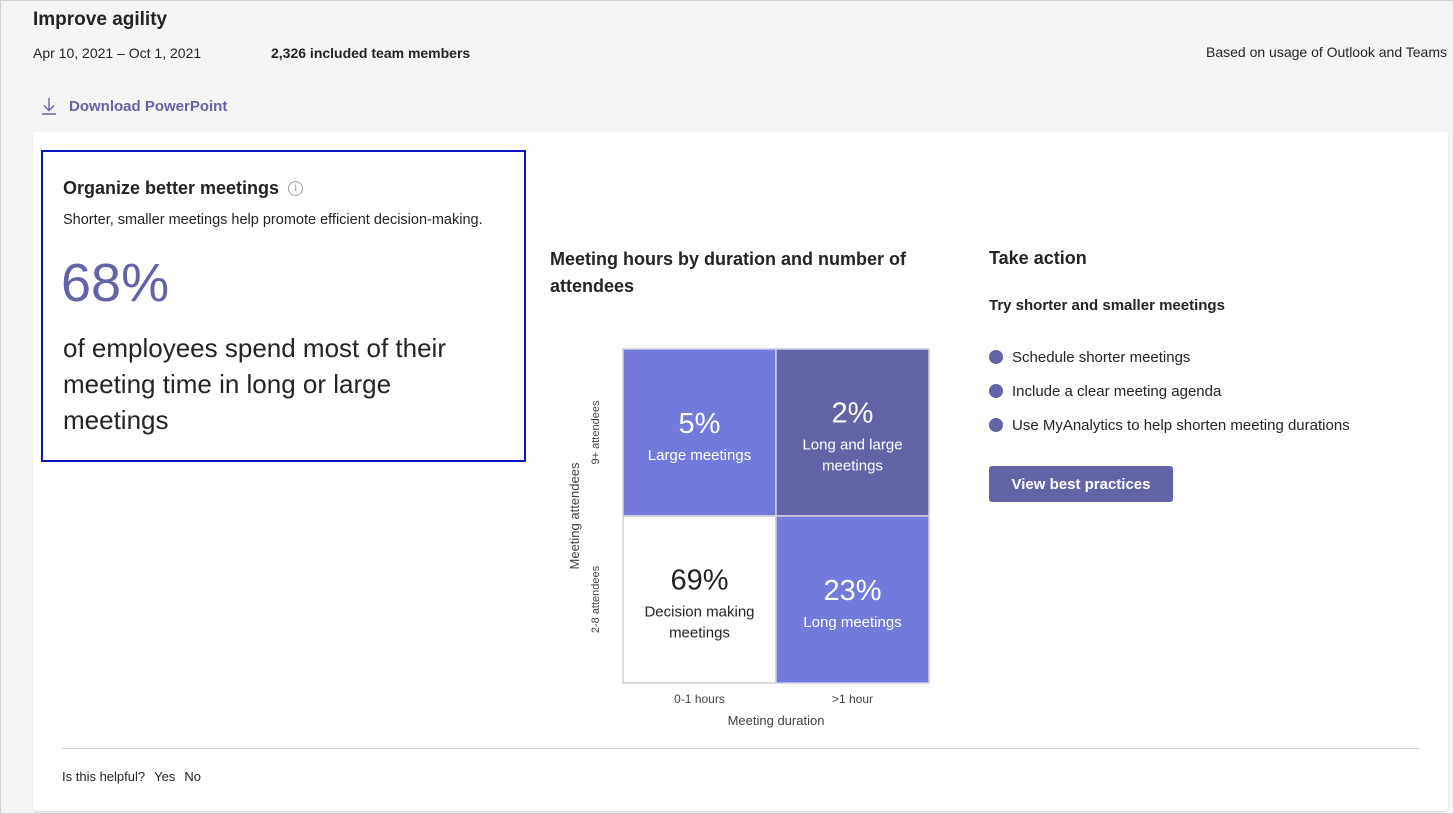 The width and height of the screenshot is (1454, 814). Describe the element at coordinates (852, 622) in the screenshot. I see `cell-label: Long meetings` at that location.